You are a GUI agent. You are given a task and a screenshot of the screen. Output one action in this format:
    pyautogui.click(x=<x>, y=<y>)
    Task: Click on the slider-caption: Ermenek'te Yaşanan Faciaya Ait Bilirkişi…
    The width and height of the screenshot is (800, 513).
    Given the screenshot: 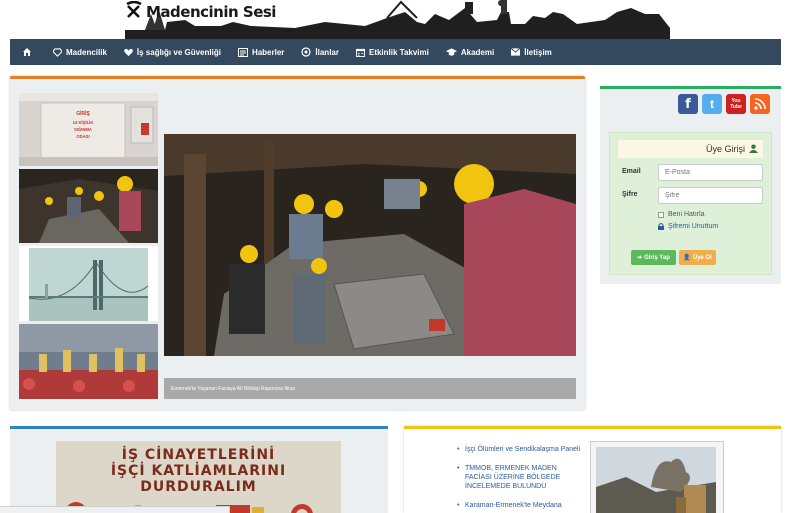 What is the action you would take?
    pyautogui.click(x=370, y=388)
    